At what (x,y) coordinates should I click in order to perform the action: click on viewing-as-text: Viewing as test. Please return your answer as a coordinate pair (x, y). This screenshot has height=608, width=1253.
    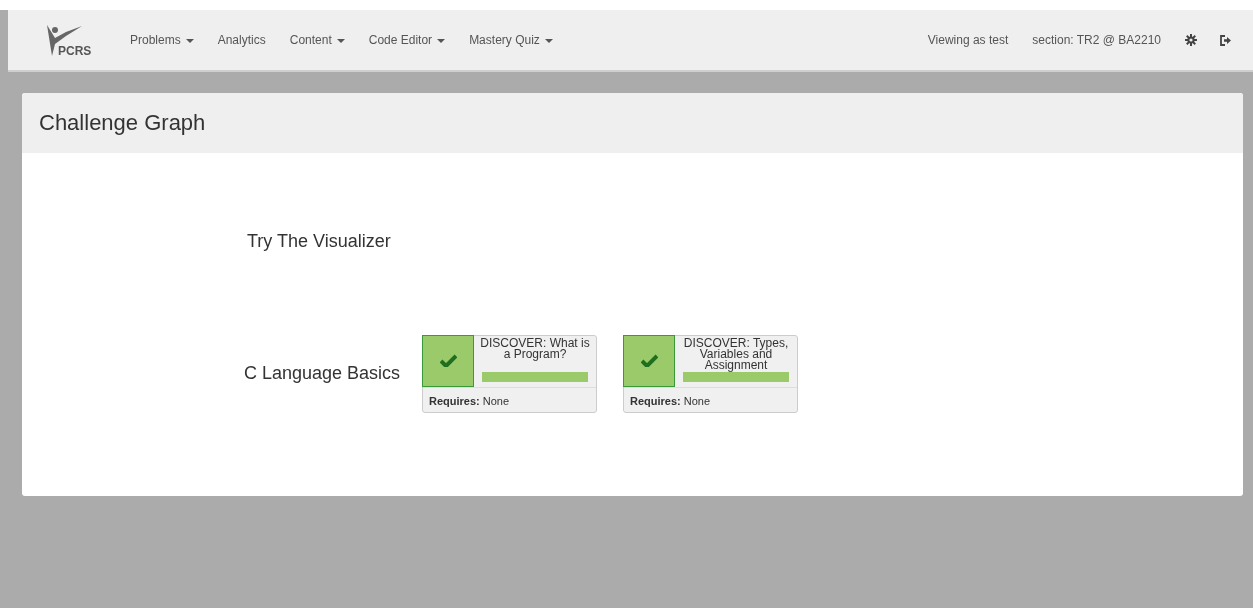
    Looking at the image, I should click on (968, 40).